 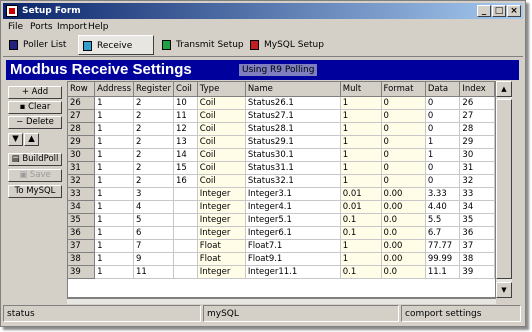 I want to click on save-button: ▣ Save, so click(x=35, y=175).